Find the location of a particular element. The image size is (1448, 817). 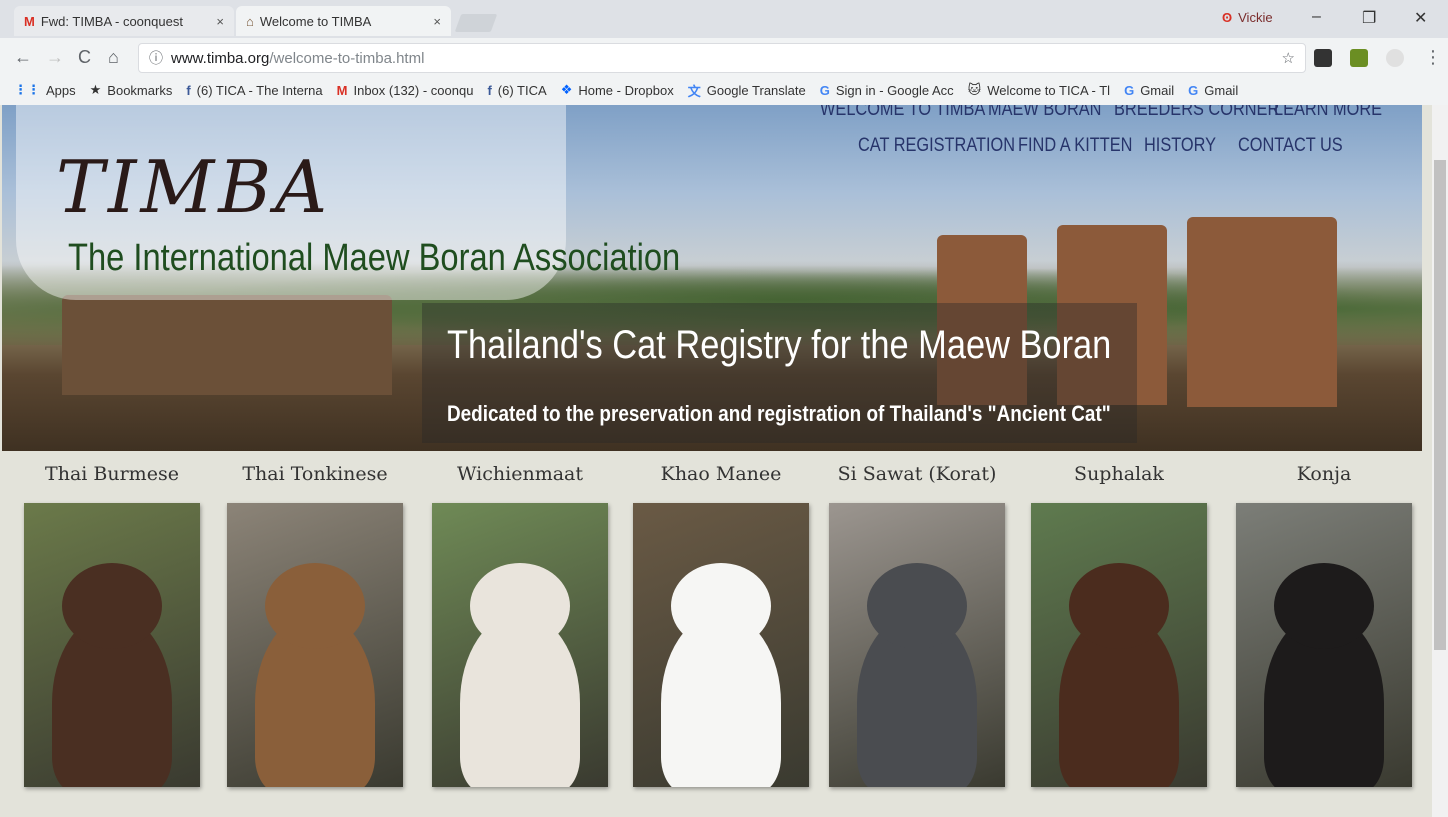

tab-gmail: M Fwd: TIMBA - coonquest × is located at coordinates (124, 21).